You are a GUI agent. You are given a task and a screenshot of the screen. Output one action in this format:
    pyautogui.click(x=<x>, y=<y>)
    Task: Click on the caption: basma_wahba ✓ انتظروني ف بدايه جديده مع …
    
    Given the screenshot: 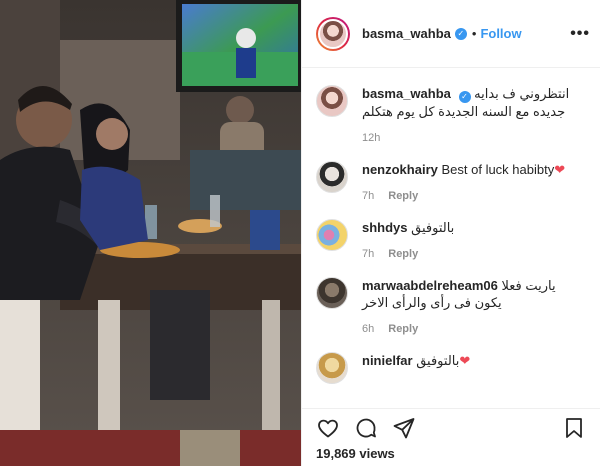 What is the action you would take?
    pyautogui.click(x=451, y=116)
    